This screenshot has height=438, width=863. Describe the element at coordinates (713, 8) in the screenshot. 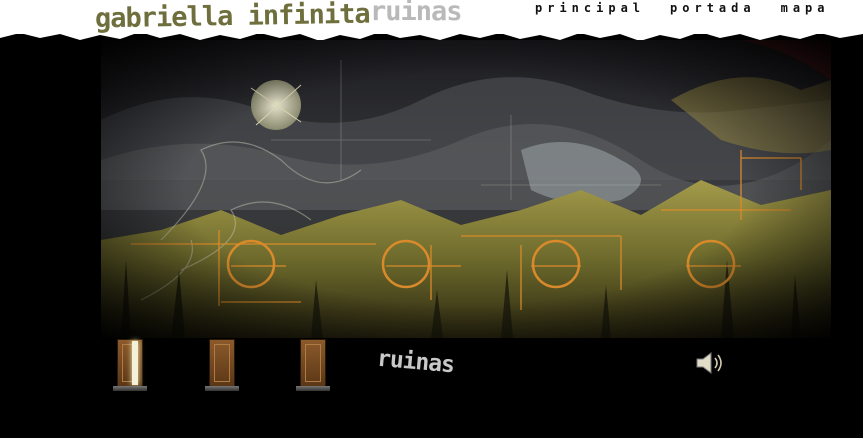

I see `nav-portada: portada` at that location.